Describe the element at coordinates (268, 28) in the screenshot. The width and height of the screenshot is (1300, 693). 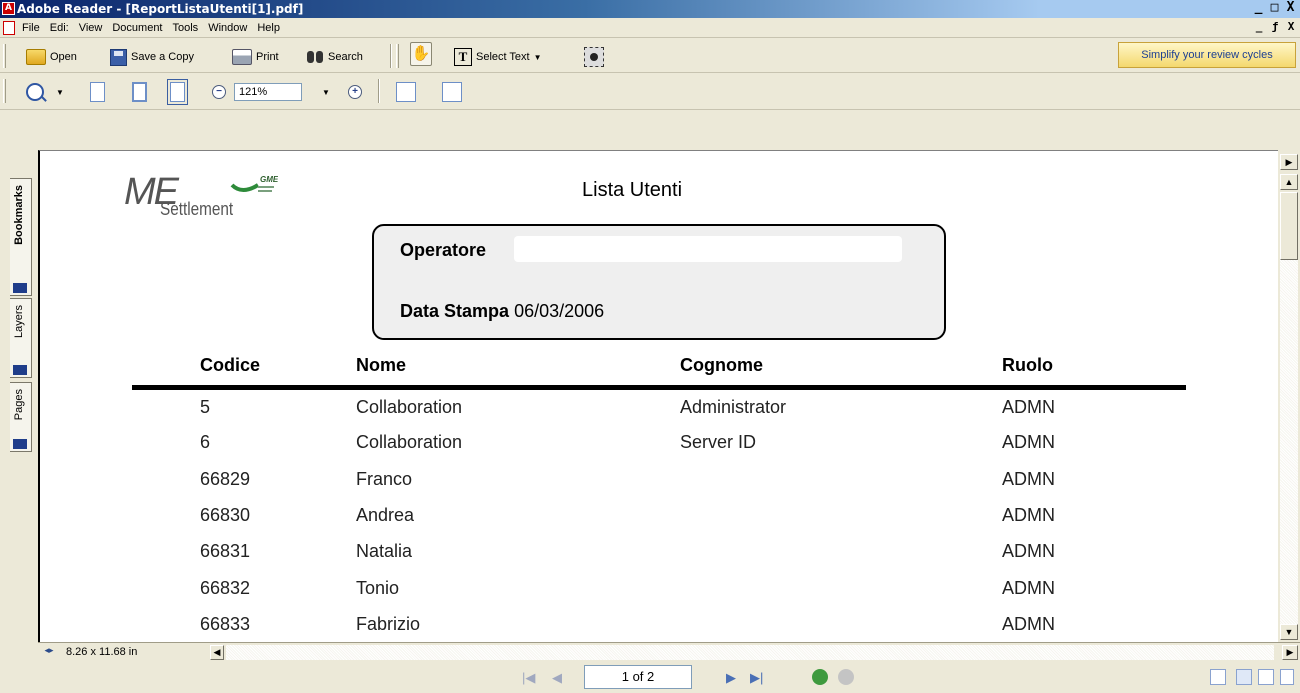
I see `menu-help: Help` at that location.